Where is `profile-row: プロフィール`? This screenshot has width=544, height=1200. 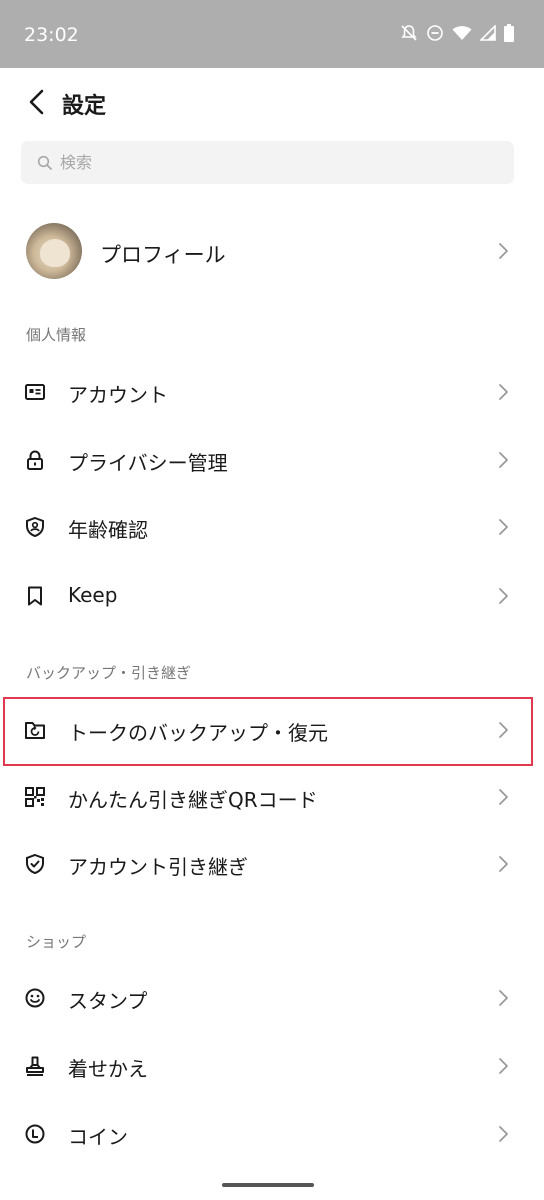
profile-row: プロフィール is located at coordinates (272, 251).